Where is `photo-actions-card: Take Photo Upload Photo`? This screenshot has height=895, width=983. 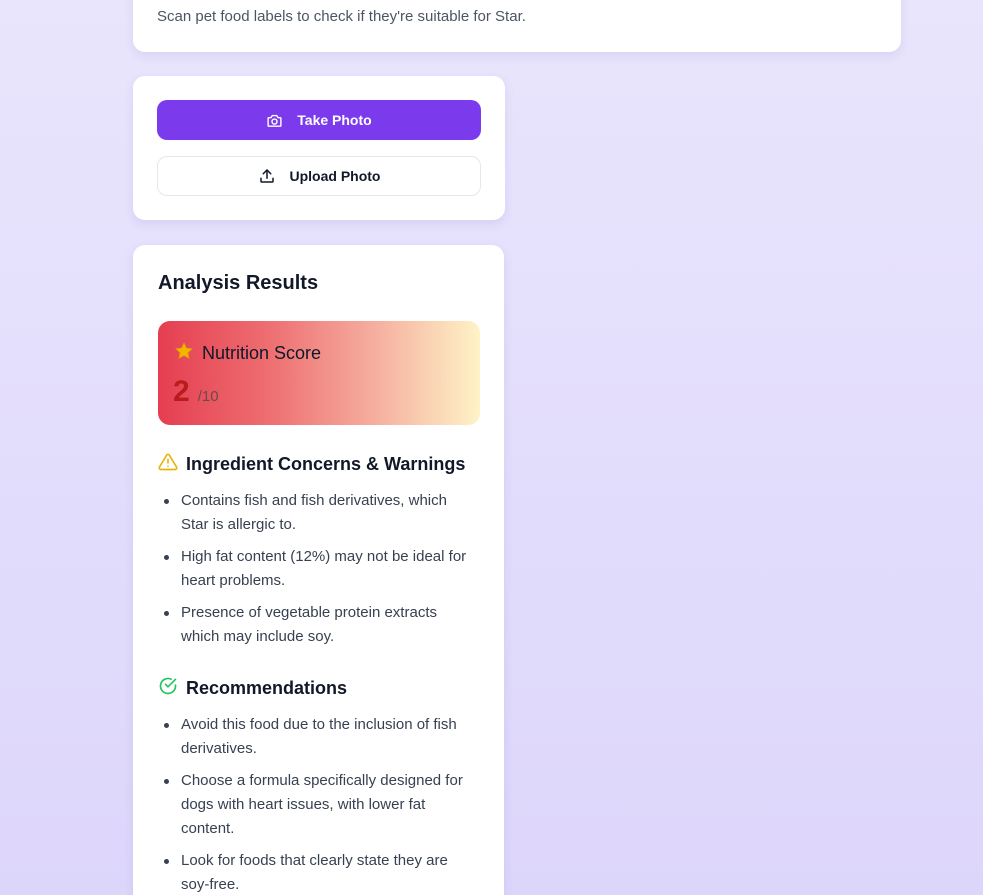
photo-actions-card: Take Photo Upload Photo is located at coordinates (319, 148).